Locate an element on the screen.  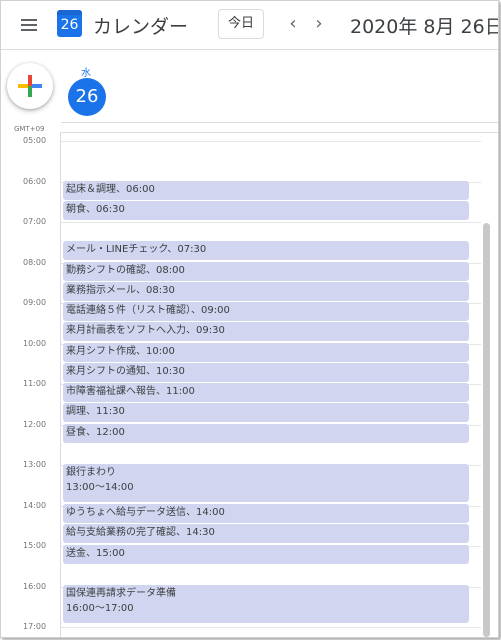
event-title: 昼食、12:00 is located at coordinates (95, 432).